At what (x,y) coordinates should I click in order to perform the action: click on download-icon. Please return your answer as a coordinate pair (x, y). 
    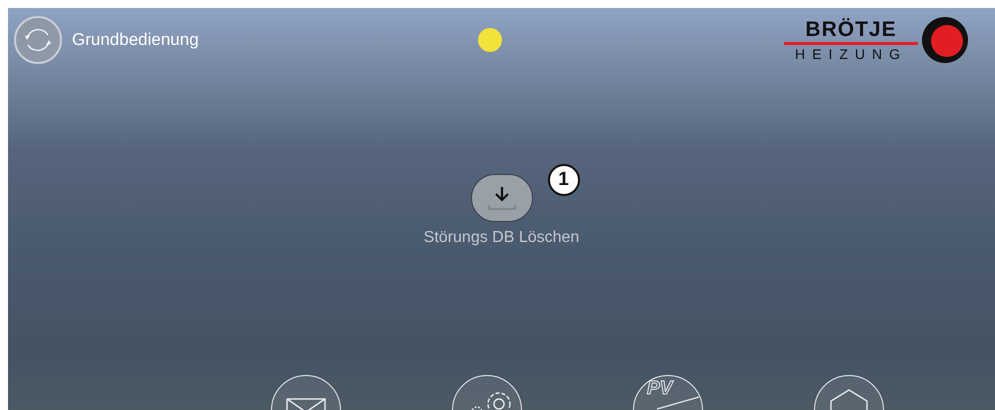
    Looking at the image, I should click on (501, 198).